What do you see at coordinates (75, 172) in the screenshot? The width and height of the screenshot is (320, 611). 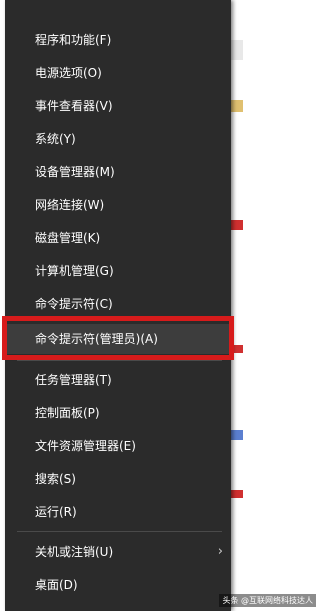 I see `menu-item-label: 设备管理器(M)` at bounding box center [75, 172].